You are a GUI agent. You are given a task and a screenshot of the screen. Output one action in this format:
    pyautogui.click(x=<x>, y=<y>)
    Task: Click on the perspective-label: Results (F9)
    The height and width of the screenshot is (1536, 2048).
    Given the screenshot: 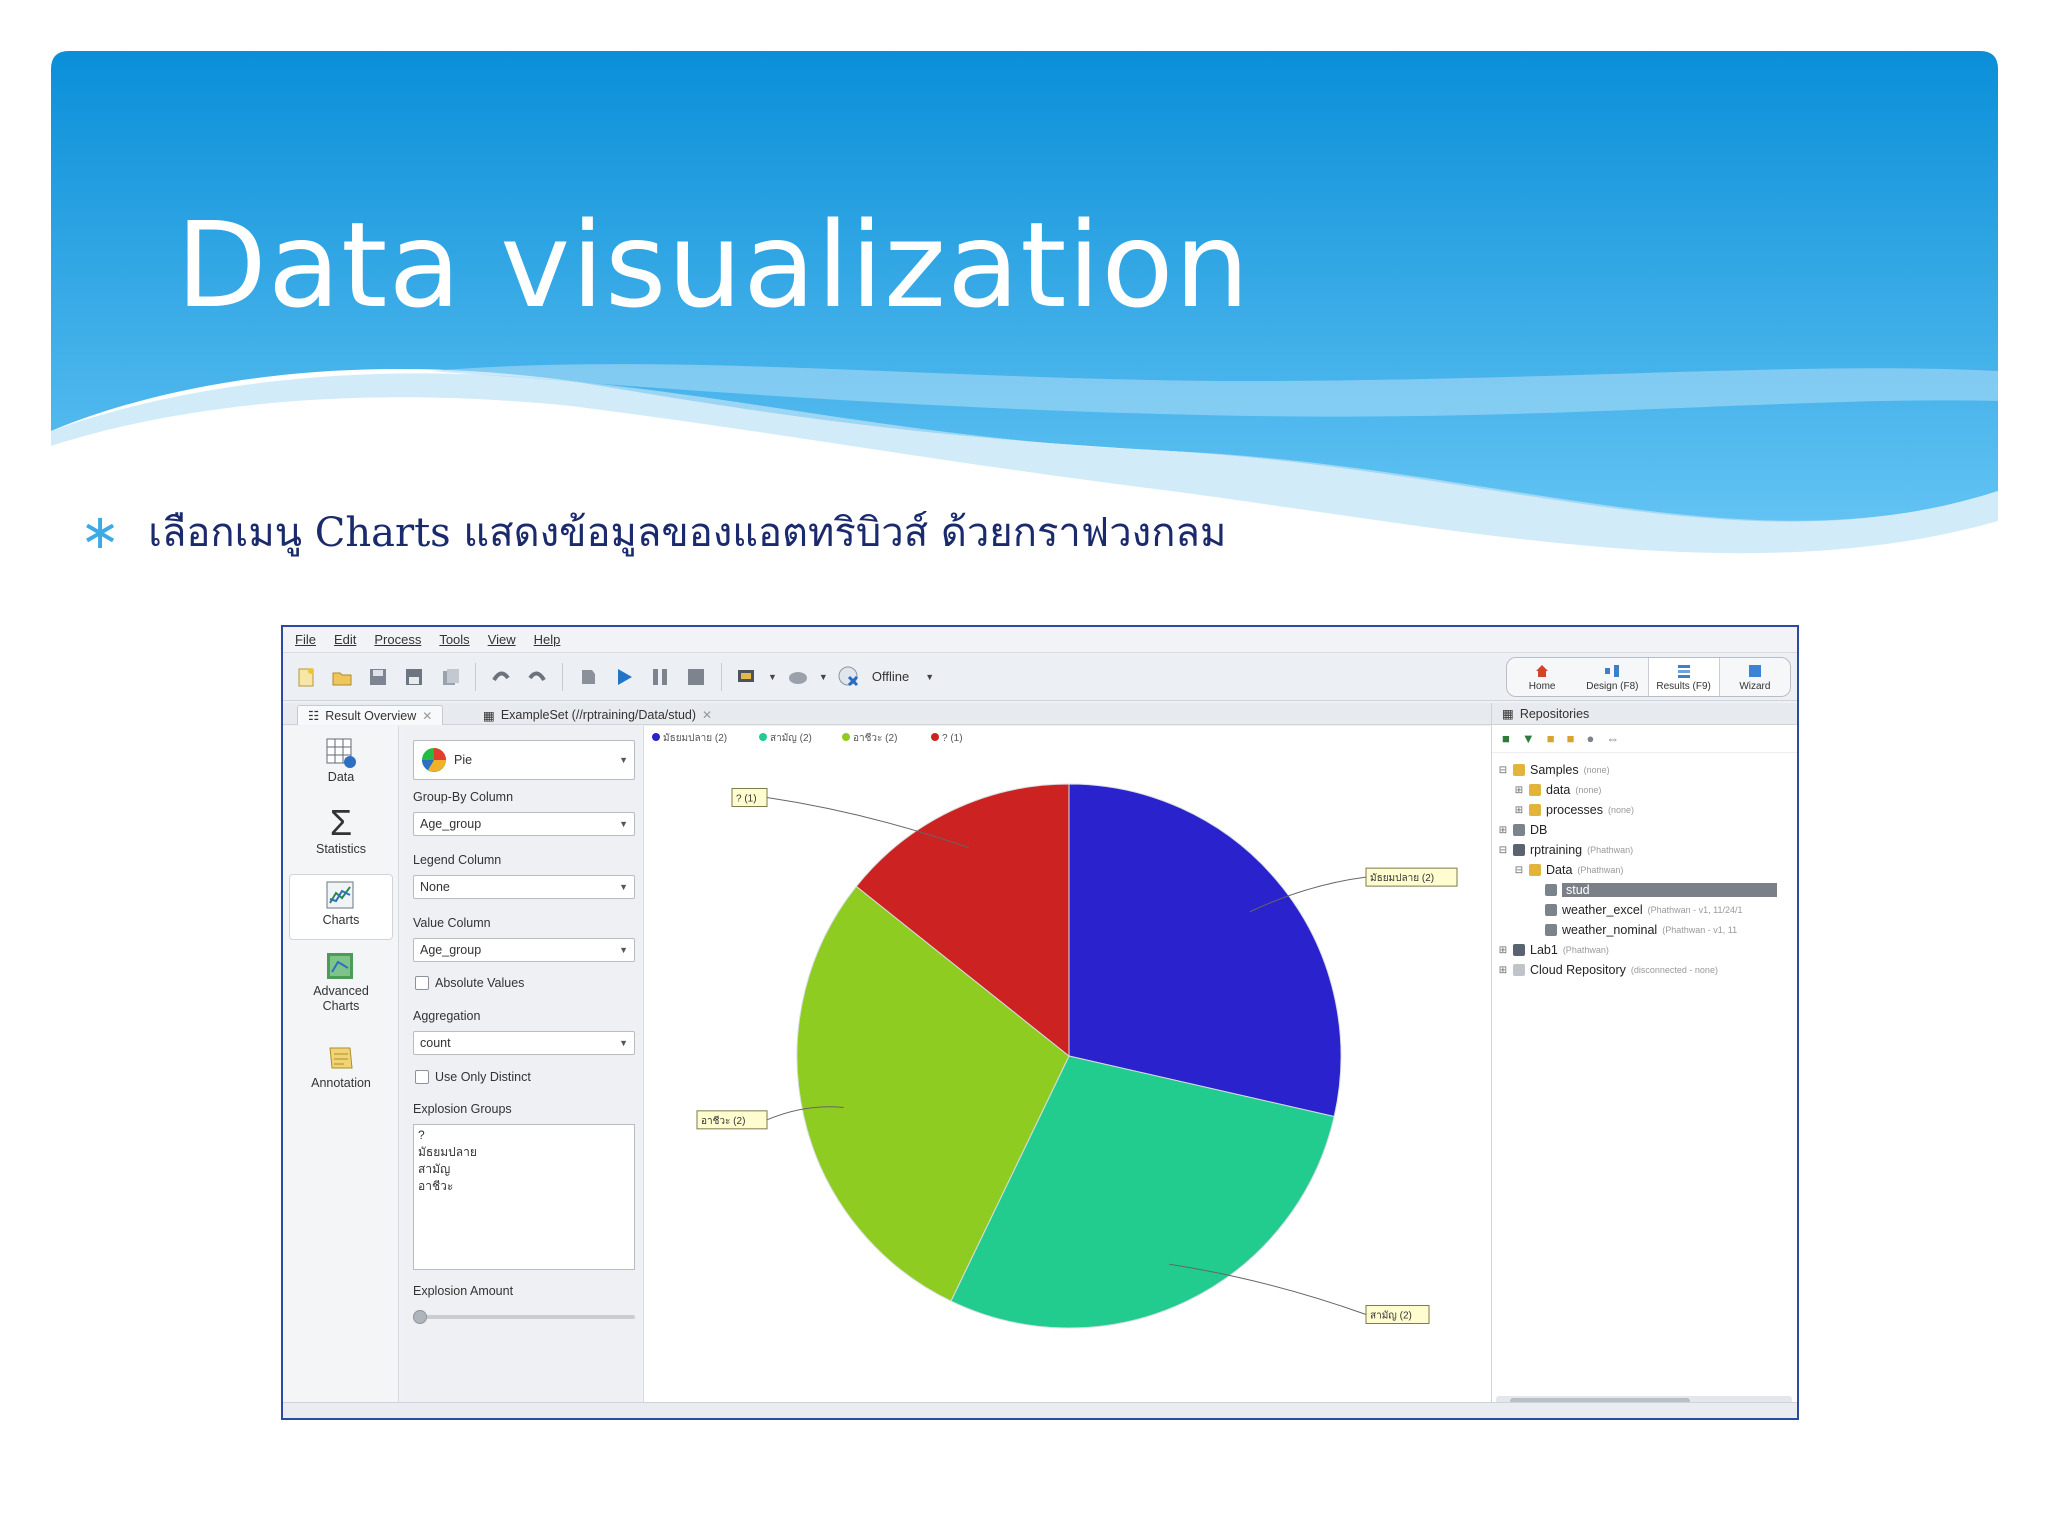 What is the action you would take?
    pyautogui.click(x=1683, y=686)
    